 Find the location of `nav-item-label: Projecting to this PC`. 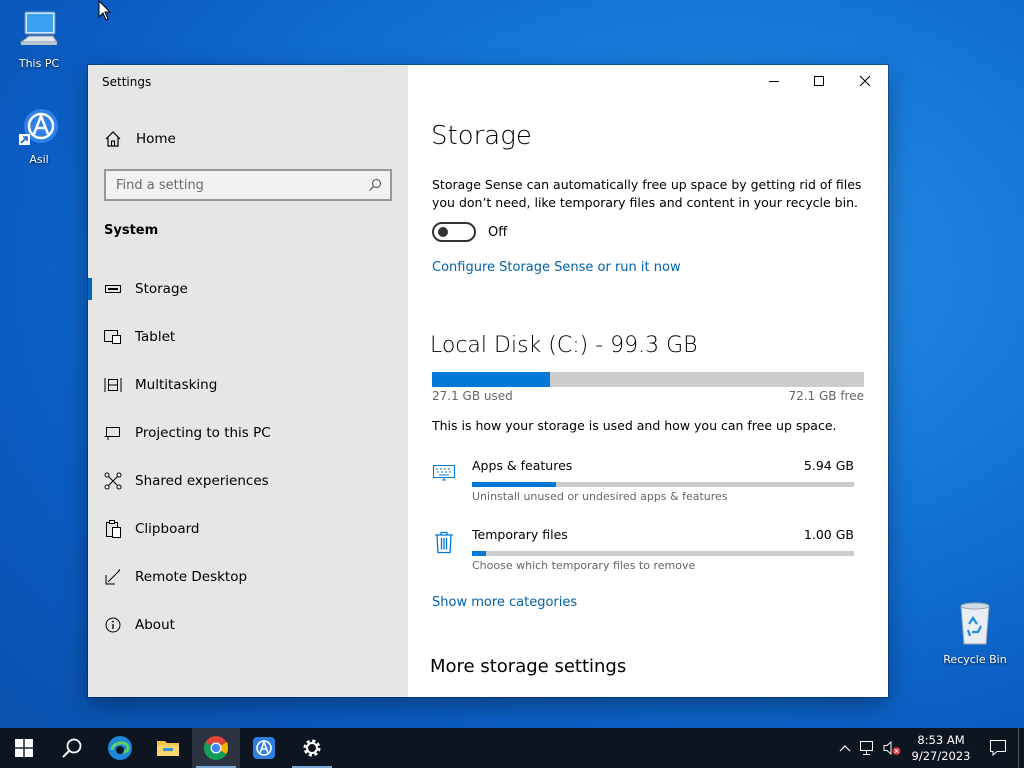

nav-item-label: Projecting to this PC is located at coordinates (203, 433).